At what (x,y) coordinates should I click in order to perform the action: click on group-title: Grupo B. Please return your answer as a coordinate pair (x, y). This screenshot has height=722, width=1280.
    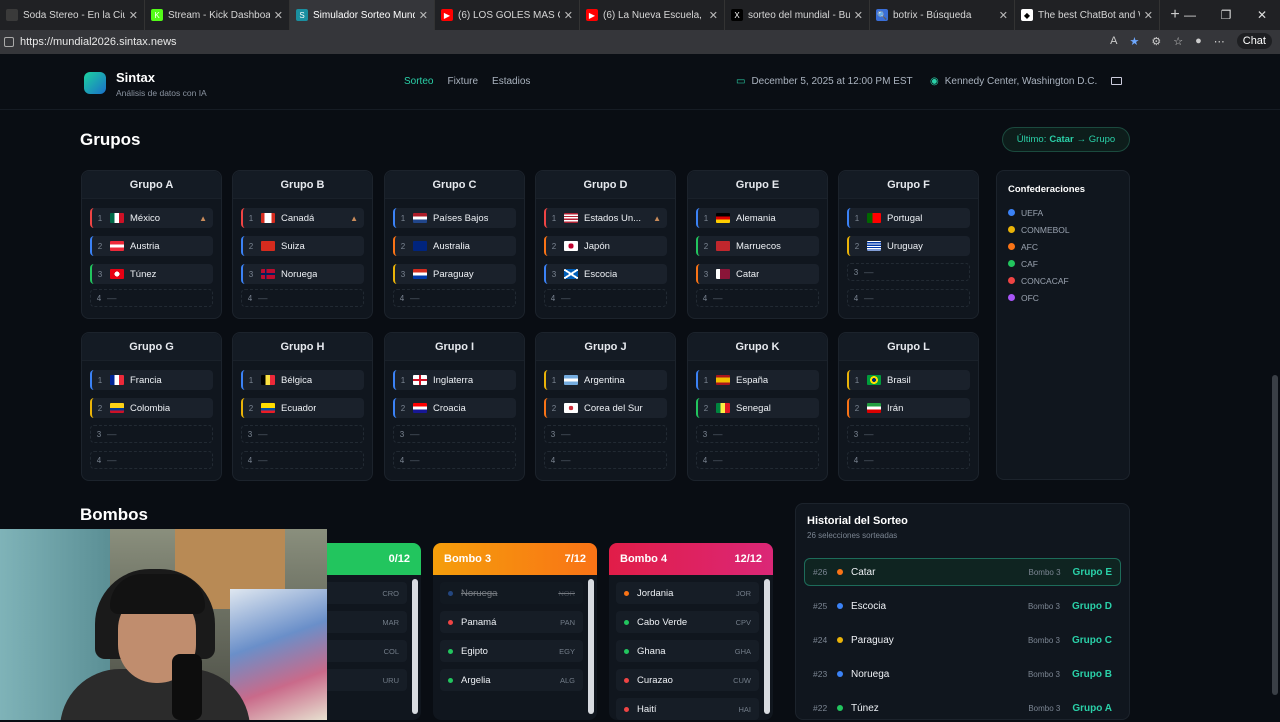
    Looking at the image, I should click on (302, 185).